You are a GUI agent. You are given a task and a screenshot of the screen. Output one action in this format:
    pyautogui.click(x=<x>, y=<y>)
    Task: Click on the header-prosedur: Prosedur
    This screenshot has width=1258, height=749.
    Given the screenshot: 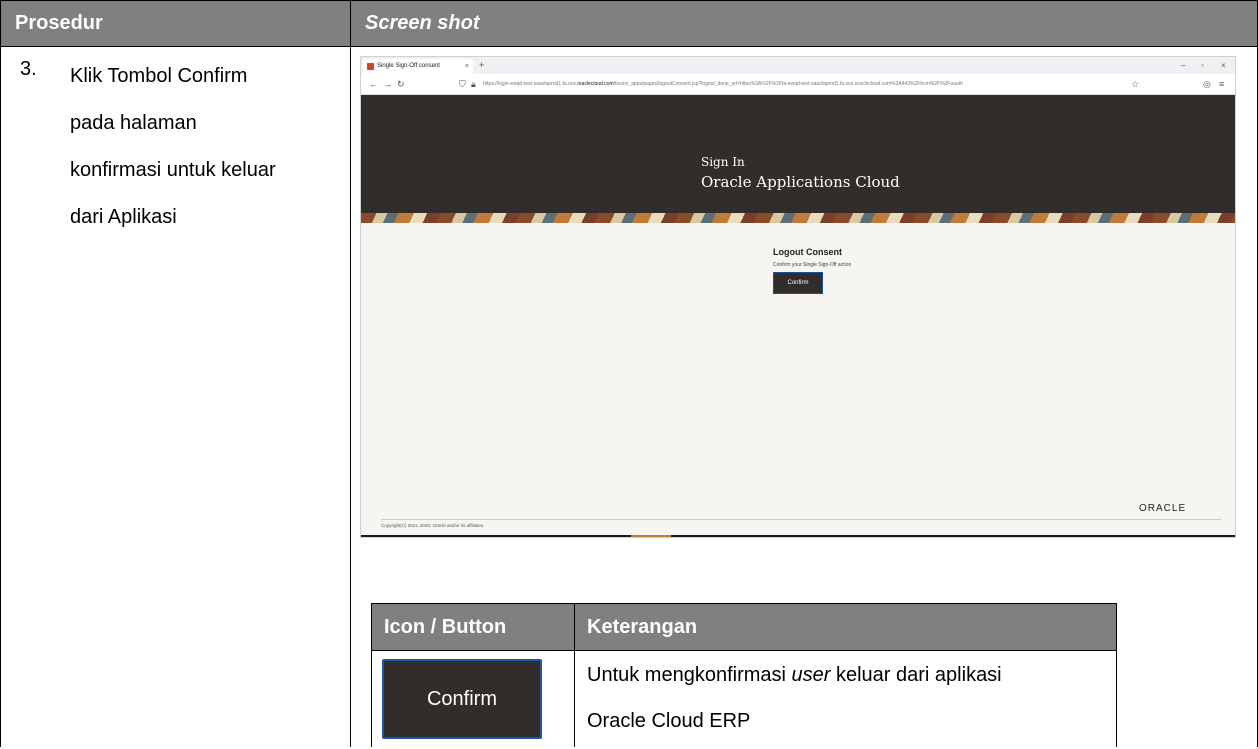 What is the action you would take?
    pyautogui.click(x=175, y=23)
    